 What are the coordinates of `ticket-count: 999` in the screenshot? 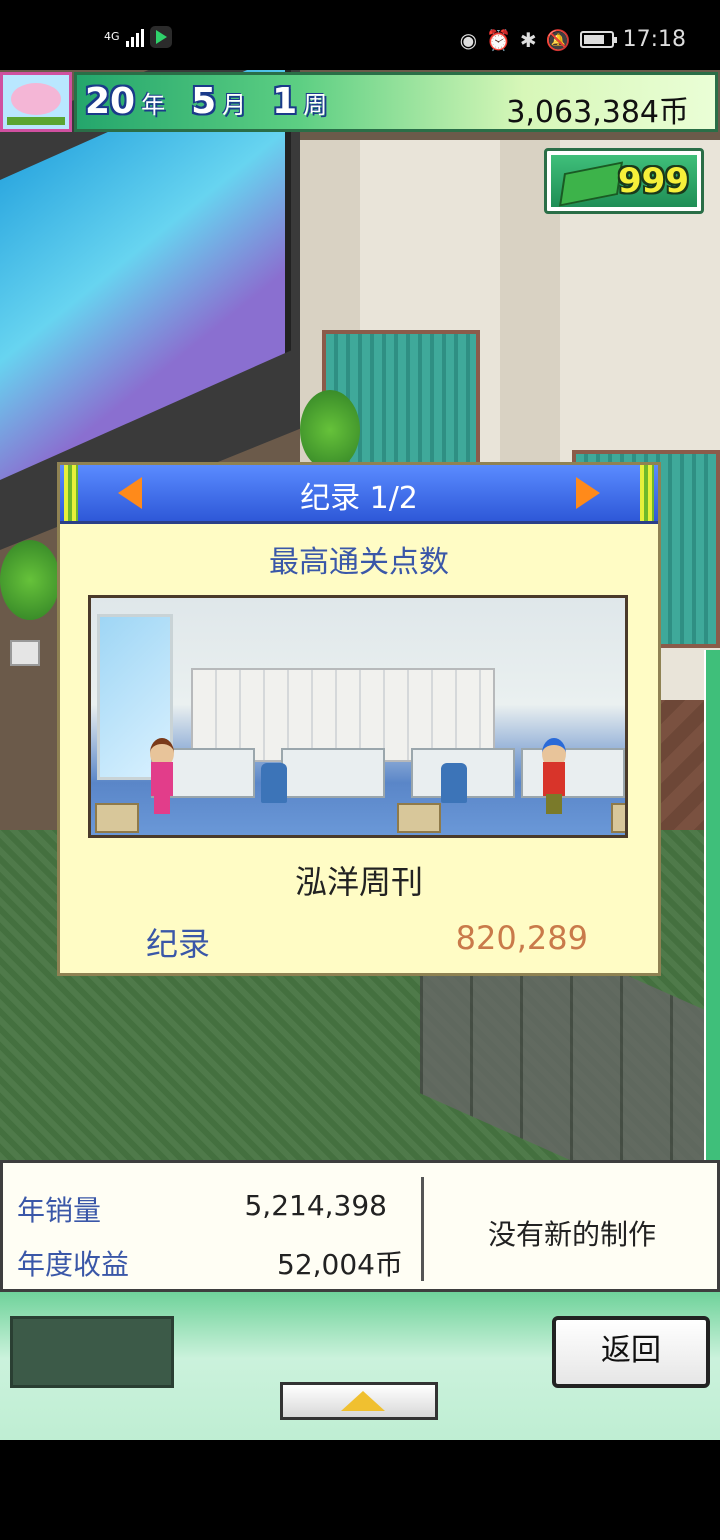 It's located at (653, 181).